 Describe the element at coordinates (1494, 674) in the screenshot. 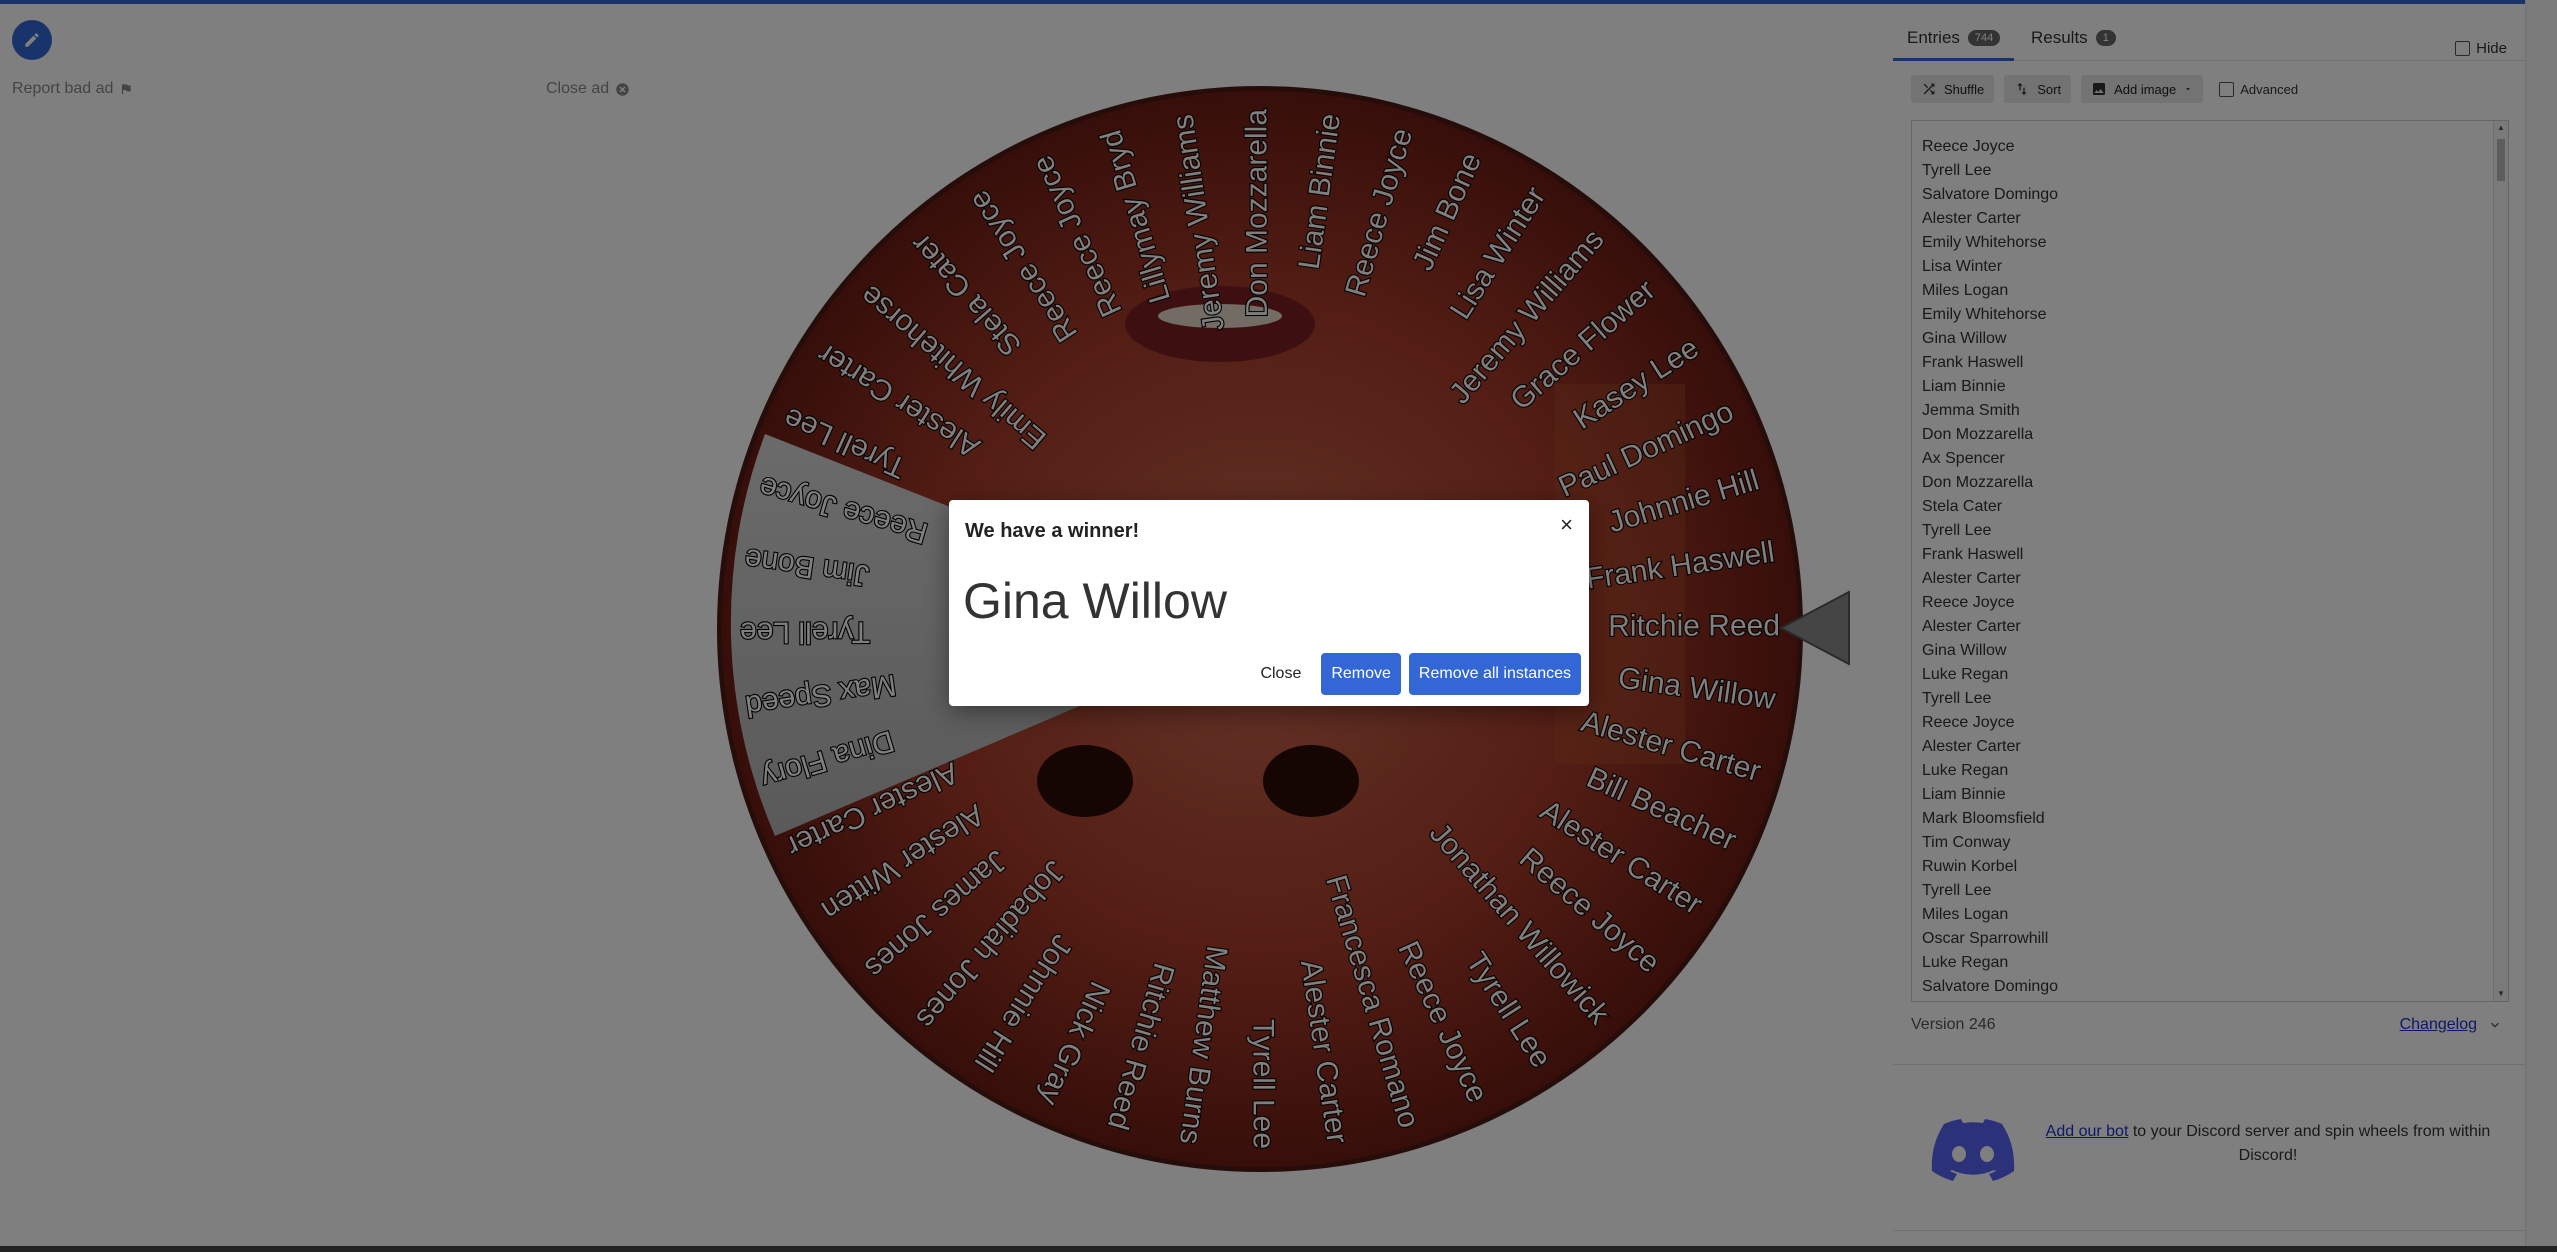

I see `remove-all-instances-button: Remove all instances` at that location.